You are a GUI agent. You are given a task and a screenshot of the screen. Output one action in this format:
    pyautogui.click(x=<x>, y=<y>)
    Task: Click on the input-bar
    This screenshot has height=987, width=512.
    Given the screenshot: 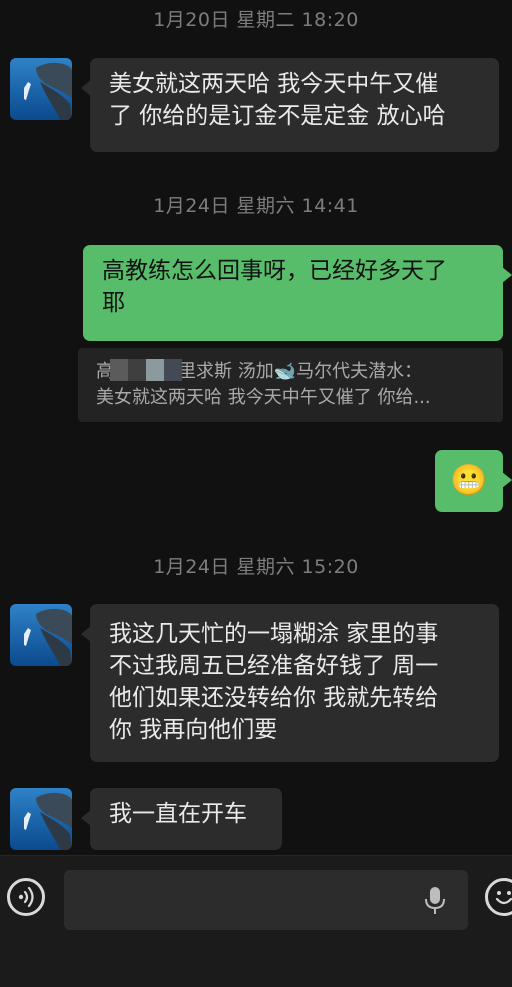 What is the action you would take?
    pyautogui.click(x=256, y=921)
    